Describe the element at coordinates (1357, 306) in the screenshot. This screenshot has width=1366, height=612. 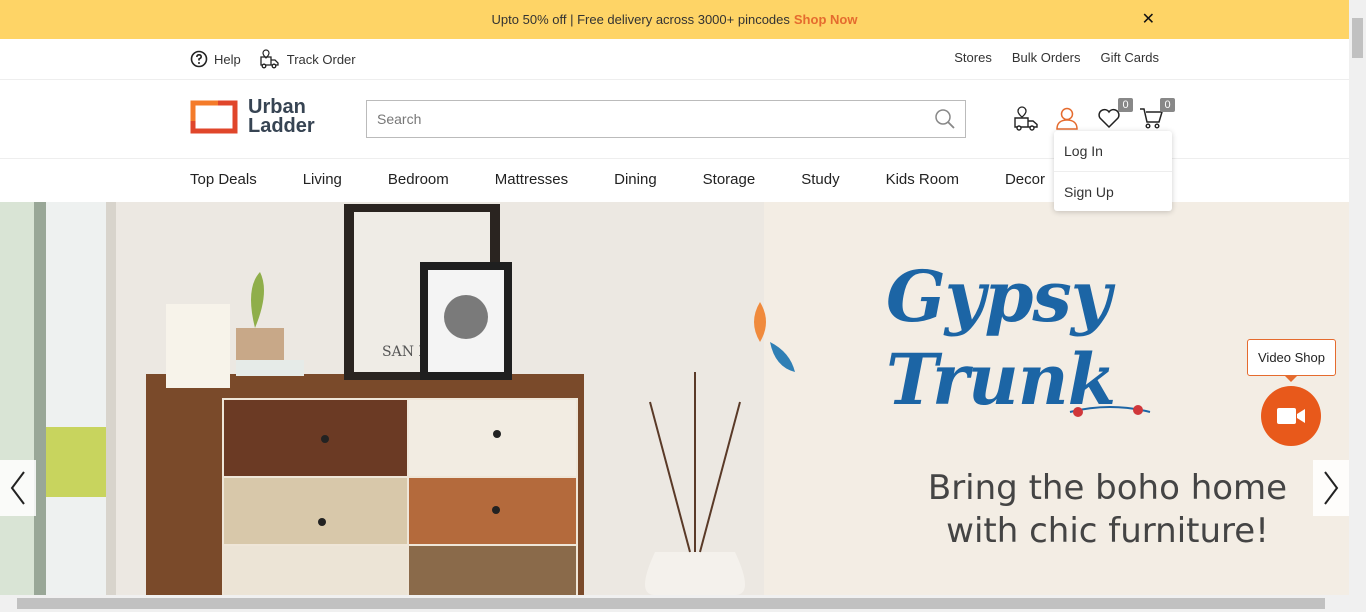
I see `vertical-scrollbar` at that location.